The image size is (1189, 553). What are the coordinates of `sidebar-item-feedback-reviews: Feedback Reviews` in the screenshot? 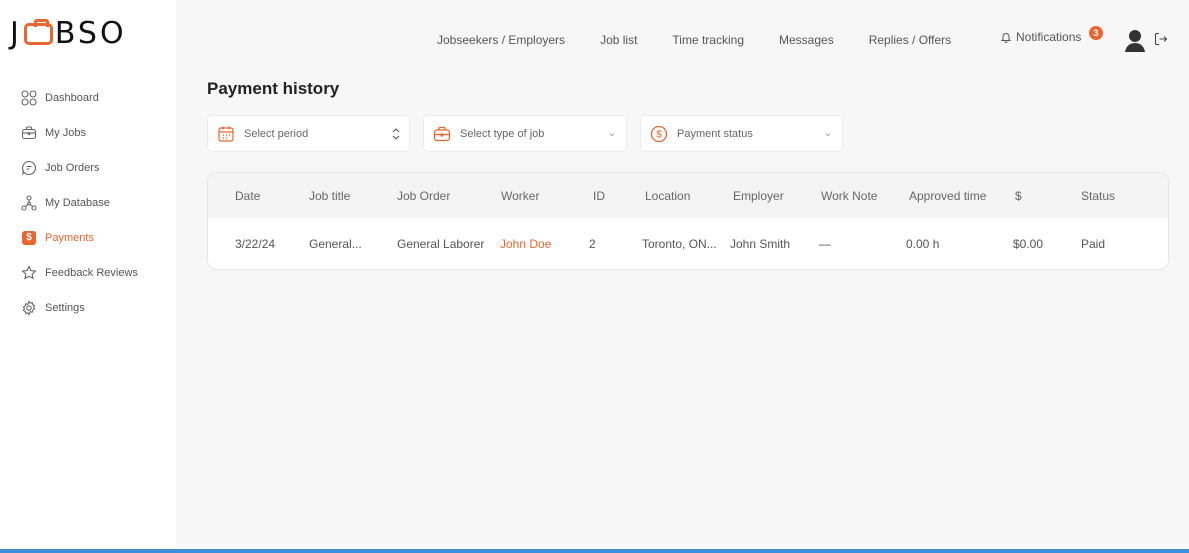 It's located at (88, 272).